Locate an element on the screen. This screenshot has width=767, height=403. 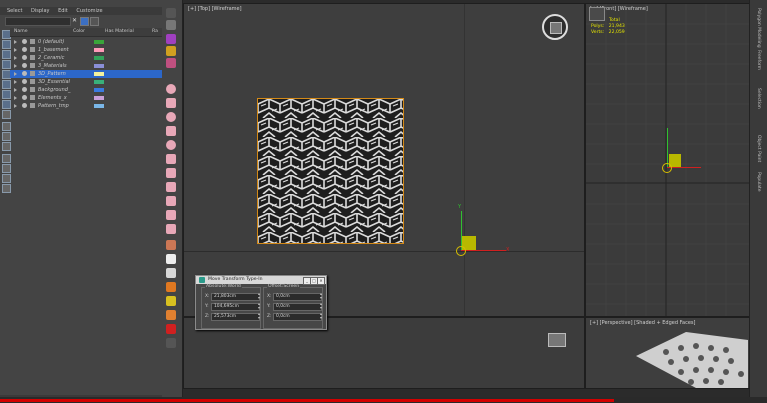
plane-icon is located at coordinates (171, 215).